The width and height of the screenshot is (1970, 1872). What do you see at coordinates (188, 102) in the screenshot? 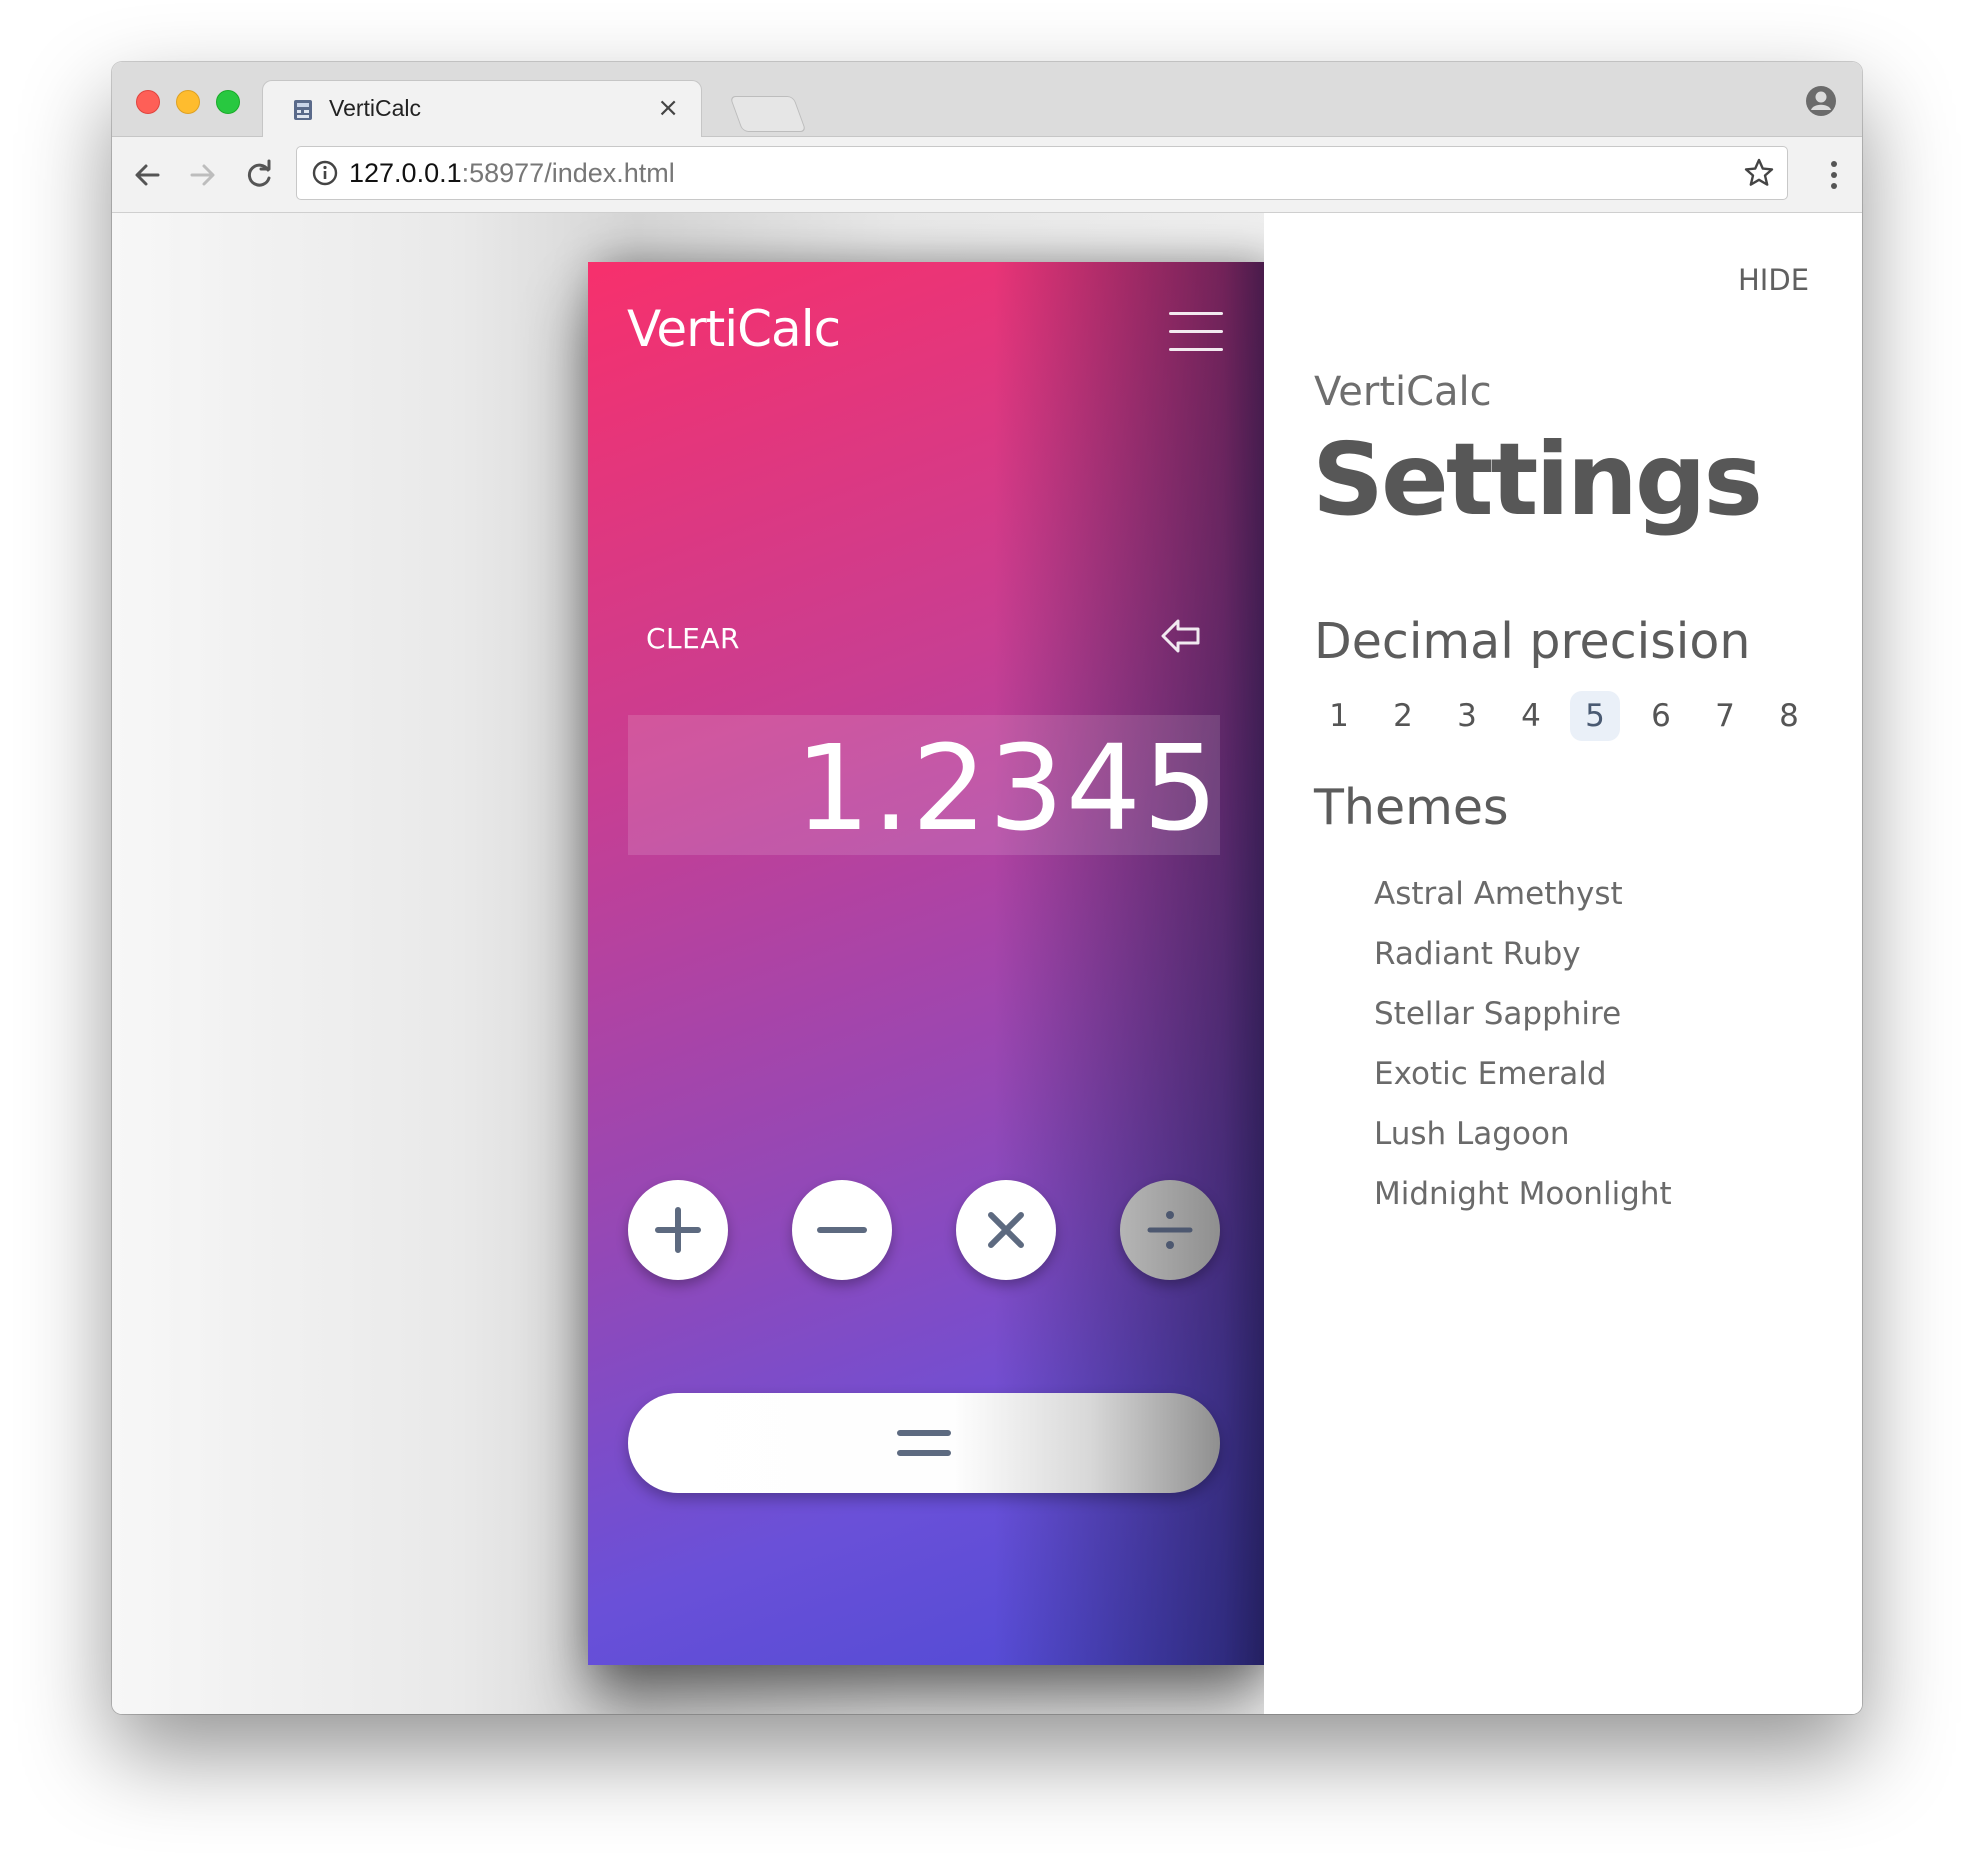
I see `minimize-window-button` at bounding box center [188, 102].